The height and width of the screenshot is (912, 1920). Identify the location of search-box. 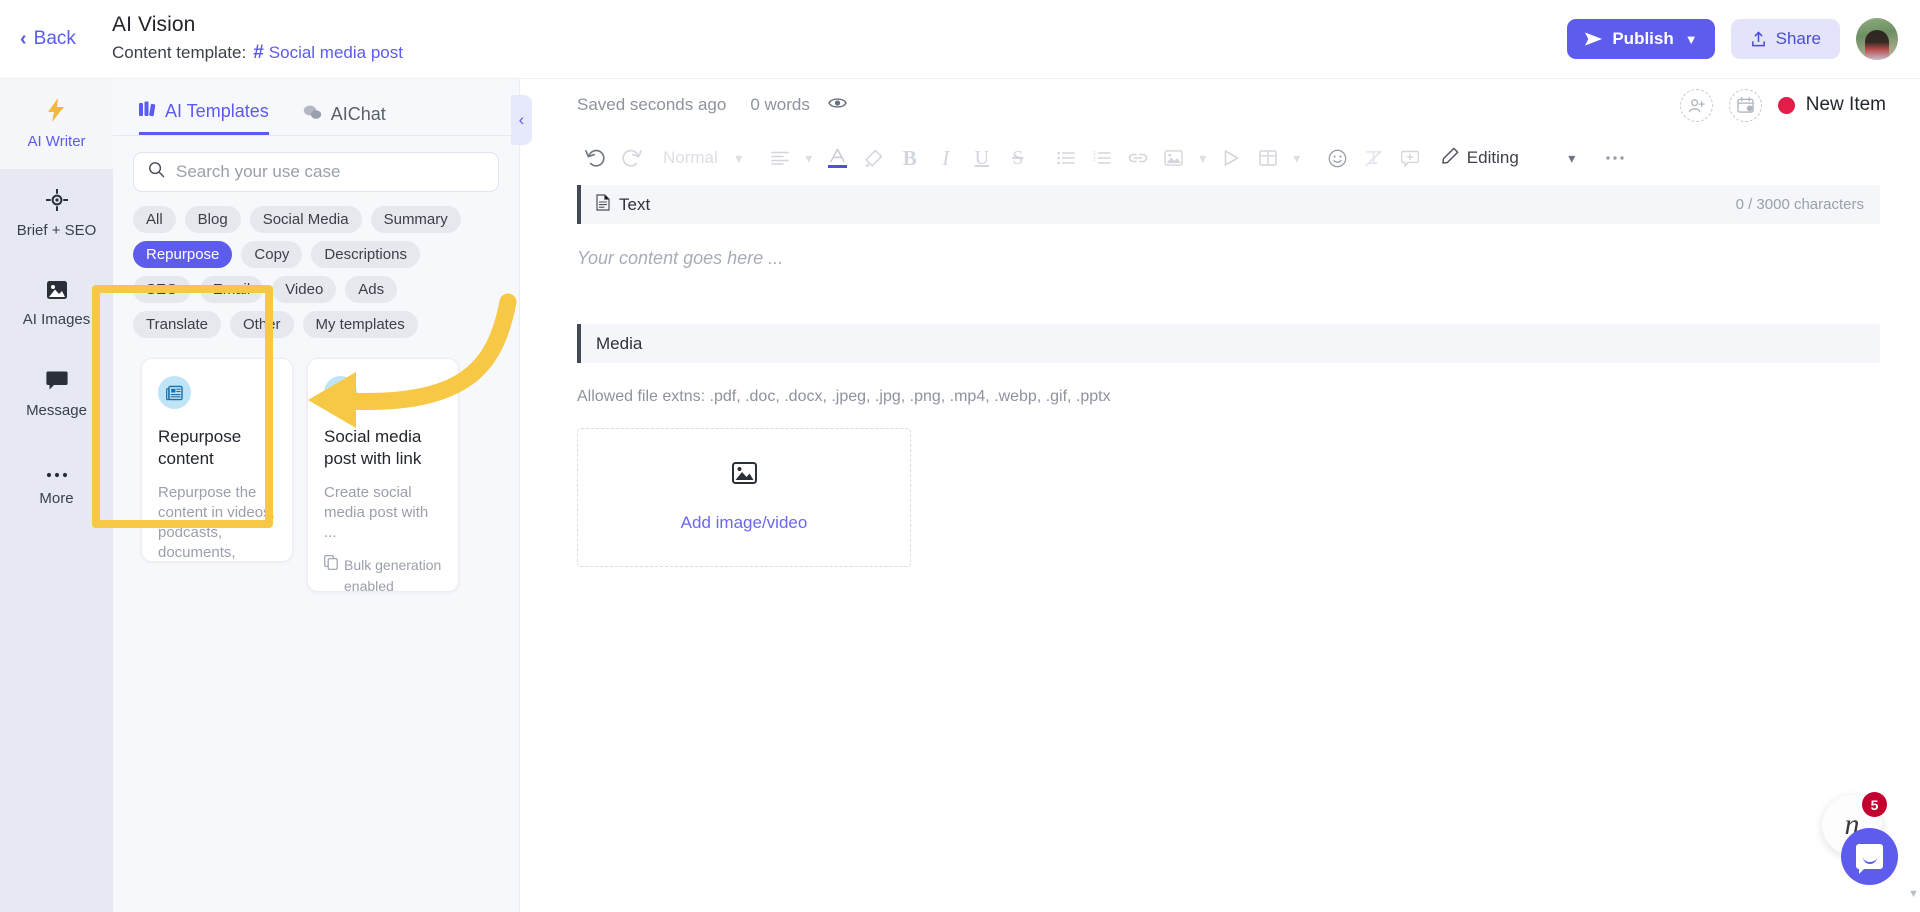
(316, 172).